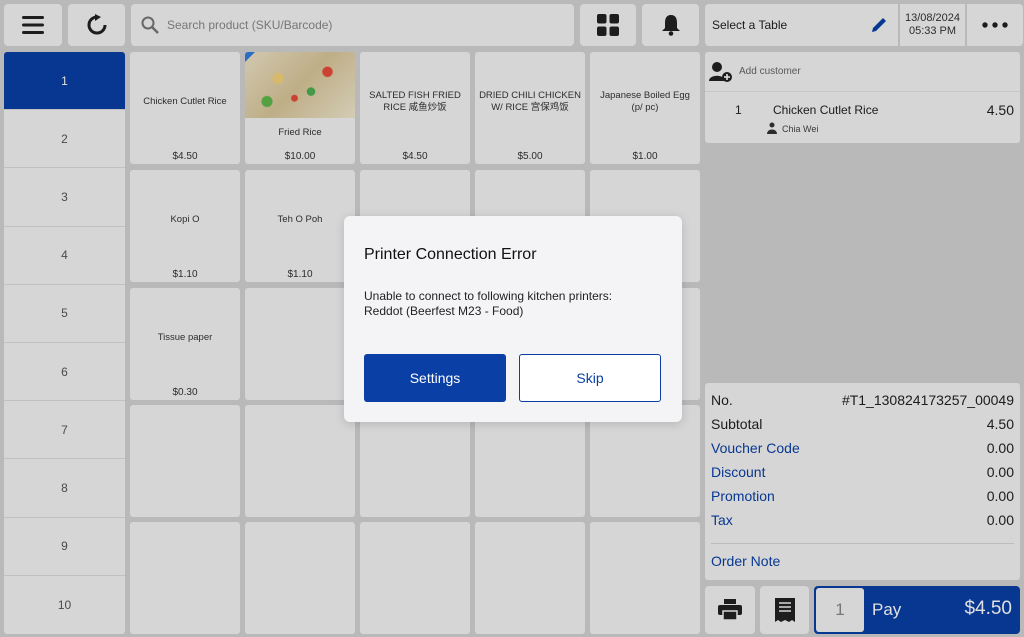 This screenshot has width=1024, height=637. Describe the element at coordinates (435, 378) in the screenshot. I see `settings-button: Settings` at that location.